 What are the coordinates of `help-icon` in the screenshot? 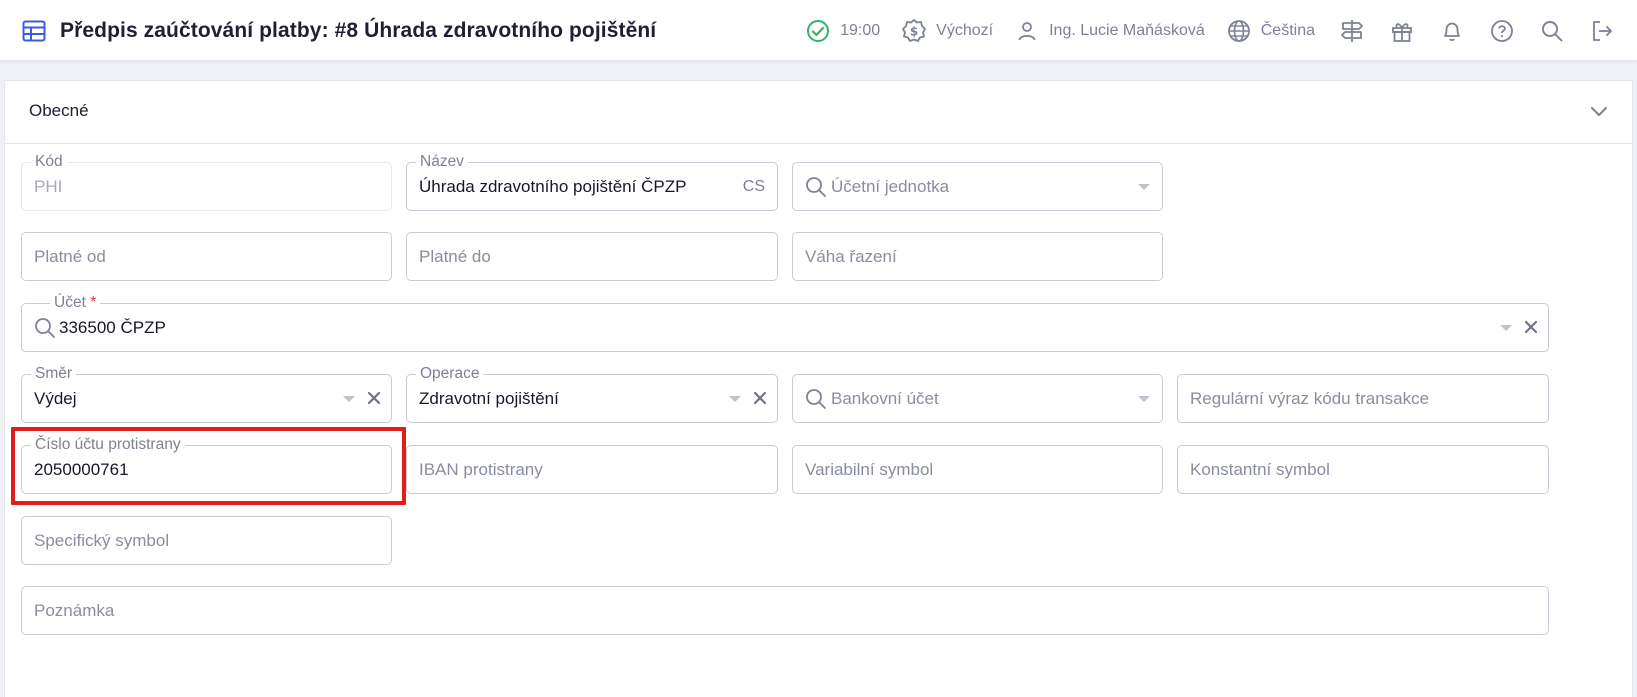 It's located at (1502, 31).